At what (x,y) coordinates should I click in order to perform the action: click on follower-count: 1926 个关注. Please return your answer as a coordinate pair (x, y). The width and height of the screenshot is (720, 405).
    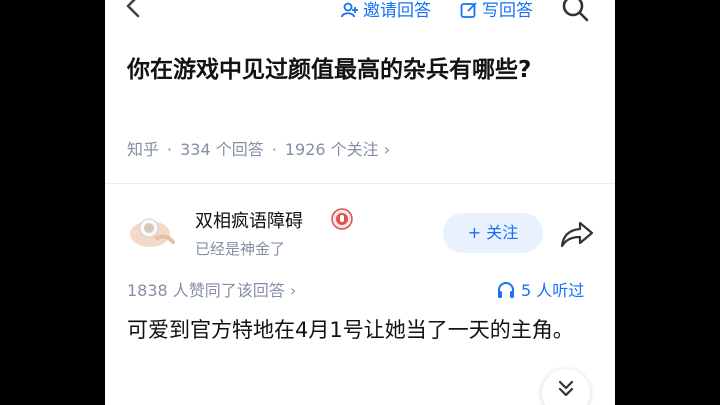
    Looking at the image, I should click on (331, 149).